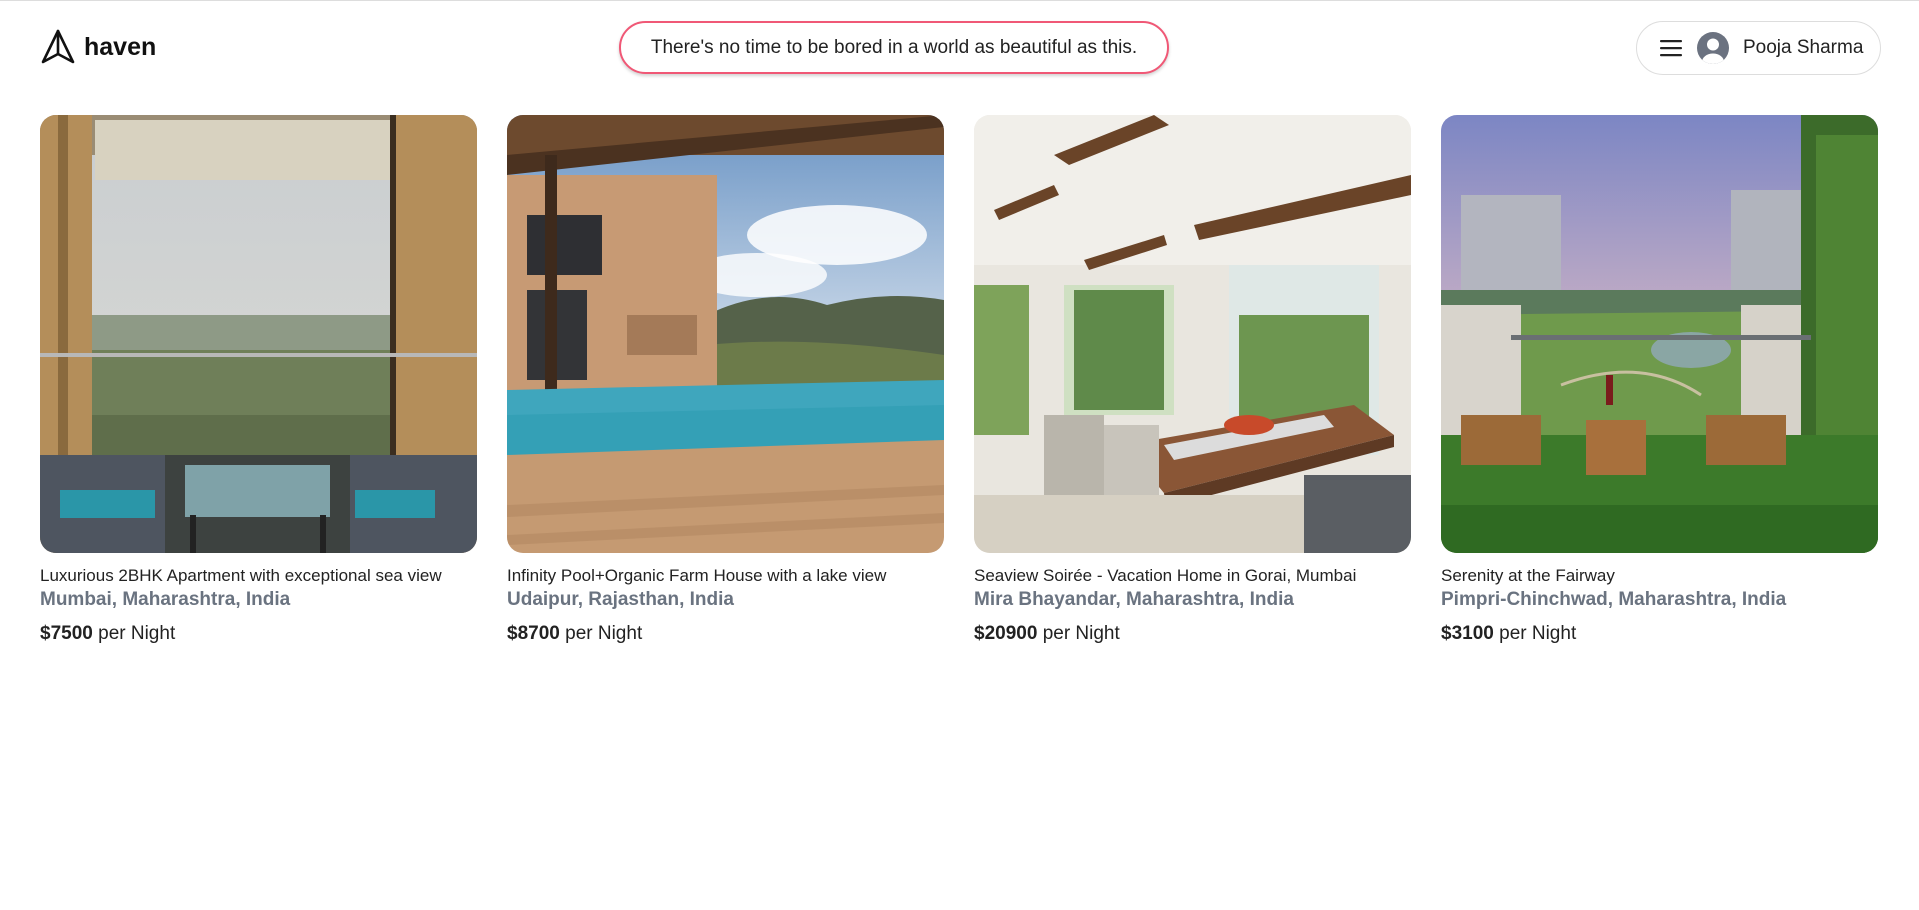 This screenshot has width=1919, height=910. Describe the element at coordinates (1713, 48) in the screenshot. I see `user-avatar-icon` at that location.